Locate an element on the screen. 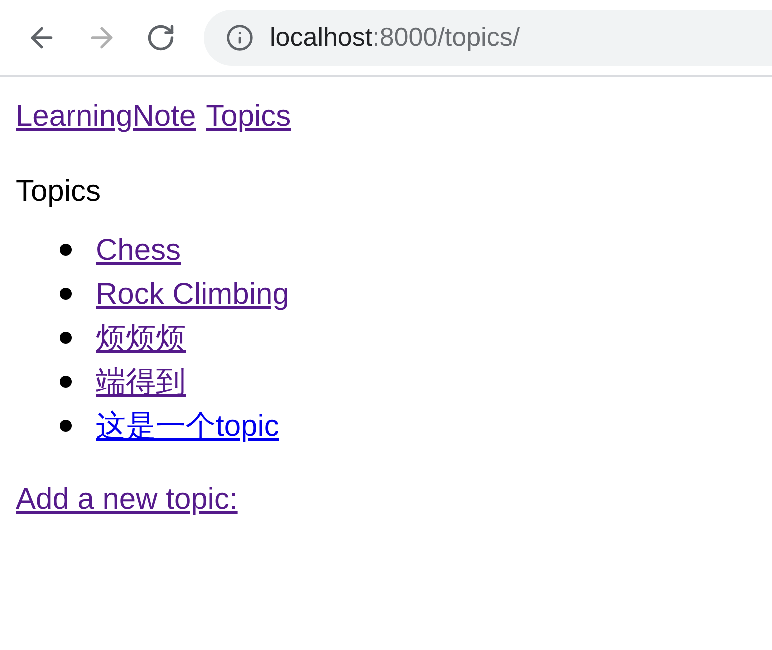  topic-link: Rock Climbing is located at coordinates (193, 294).